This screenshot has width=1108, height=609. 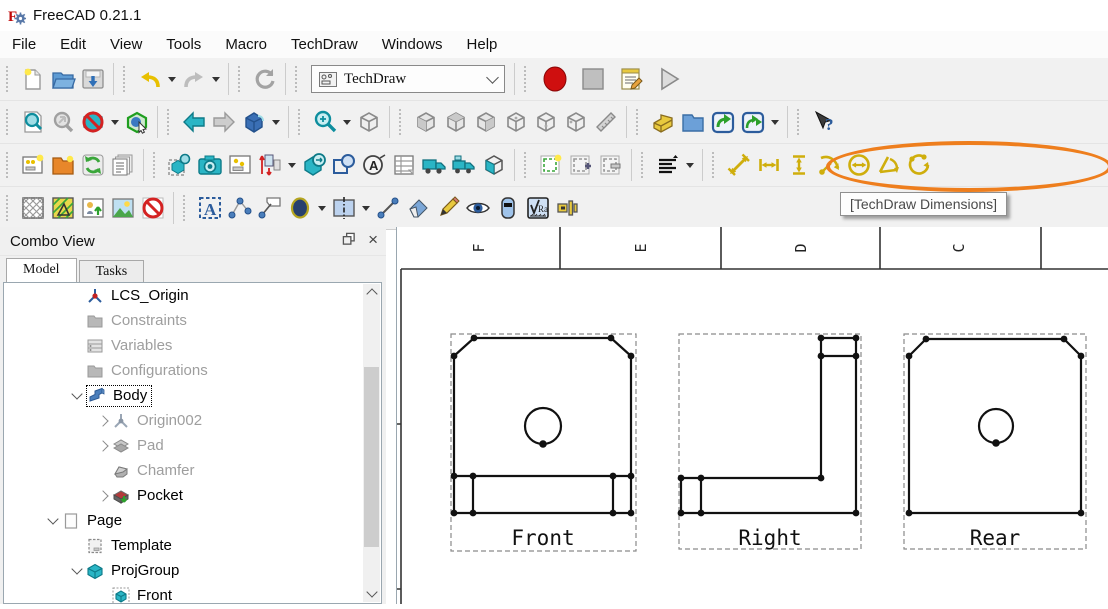 I want to click on tree-scrollbar, so click(x=371, y=443).